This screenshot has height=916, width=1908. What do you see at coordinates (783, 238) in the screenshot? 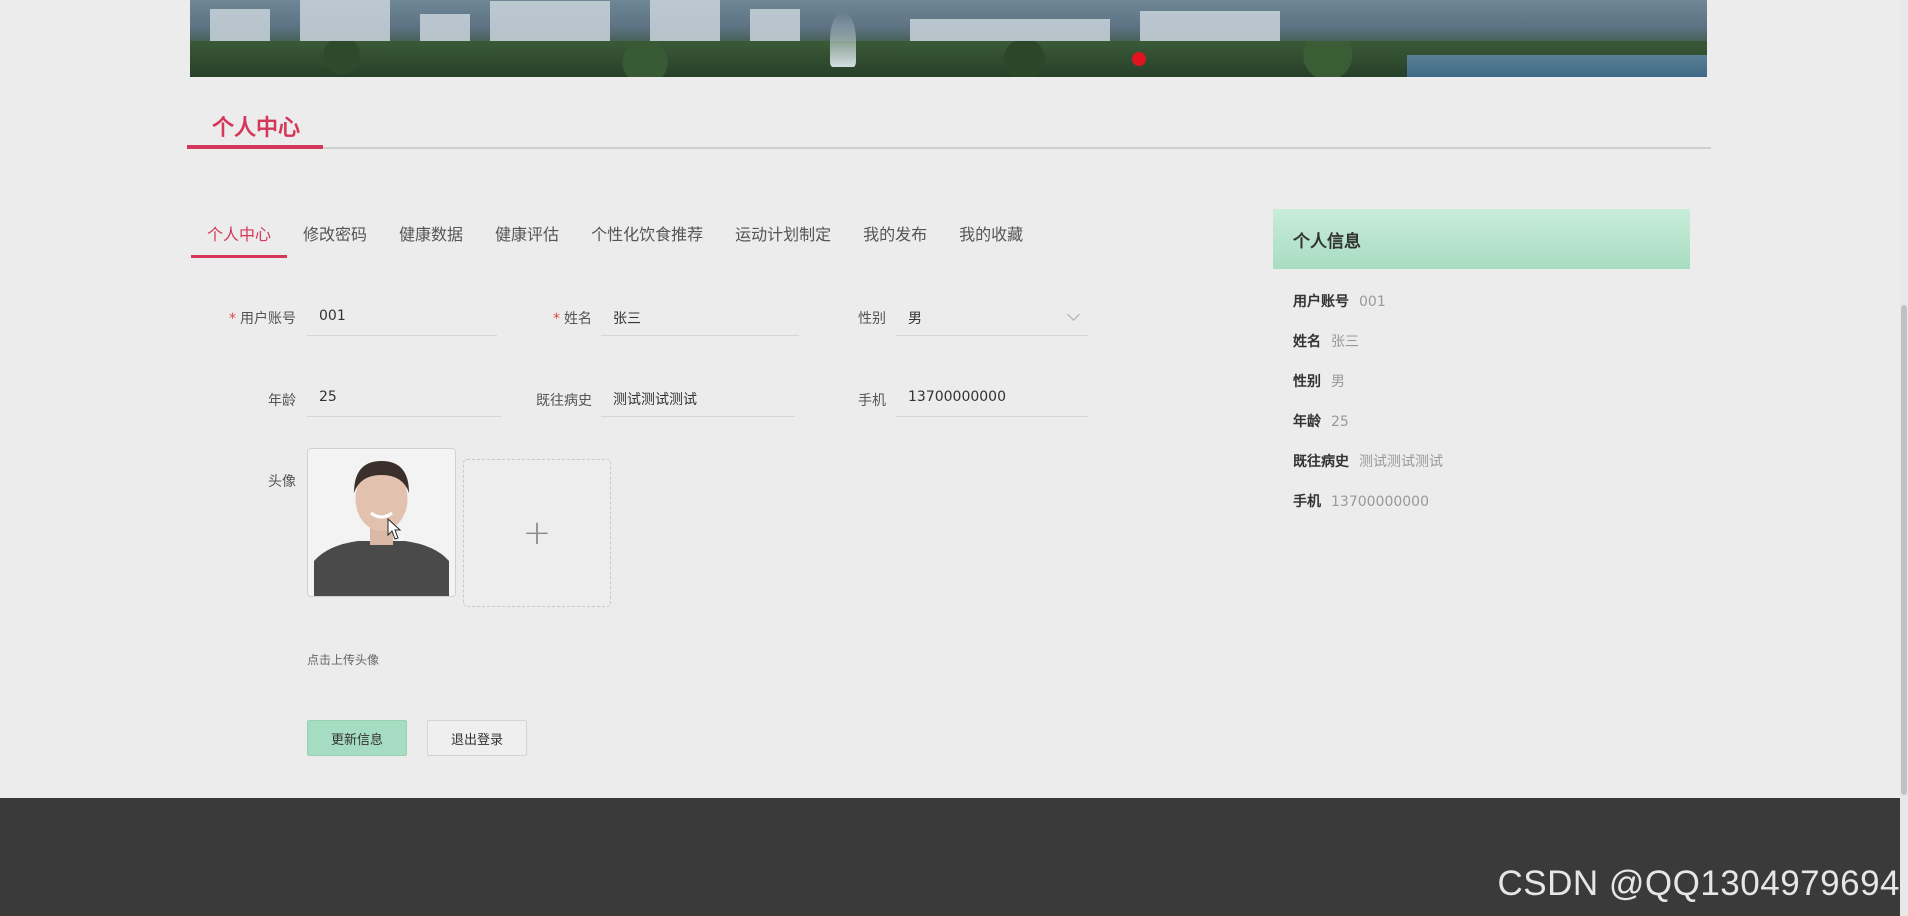
I see `tab-exercise-plan: 运动计划制定` at bounding box center [783, 238].